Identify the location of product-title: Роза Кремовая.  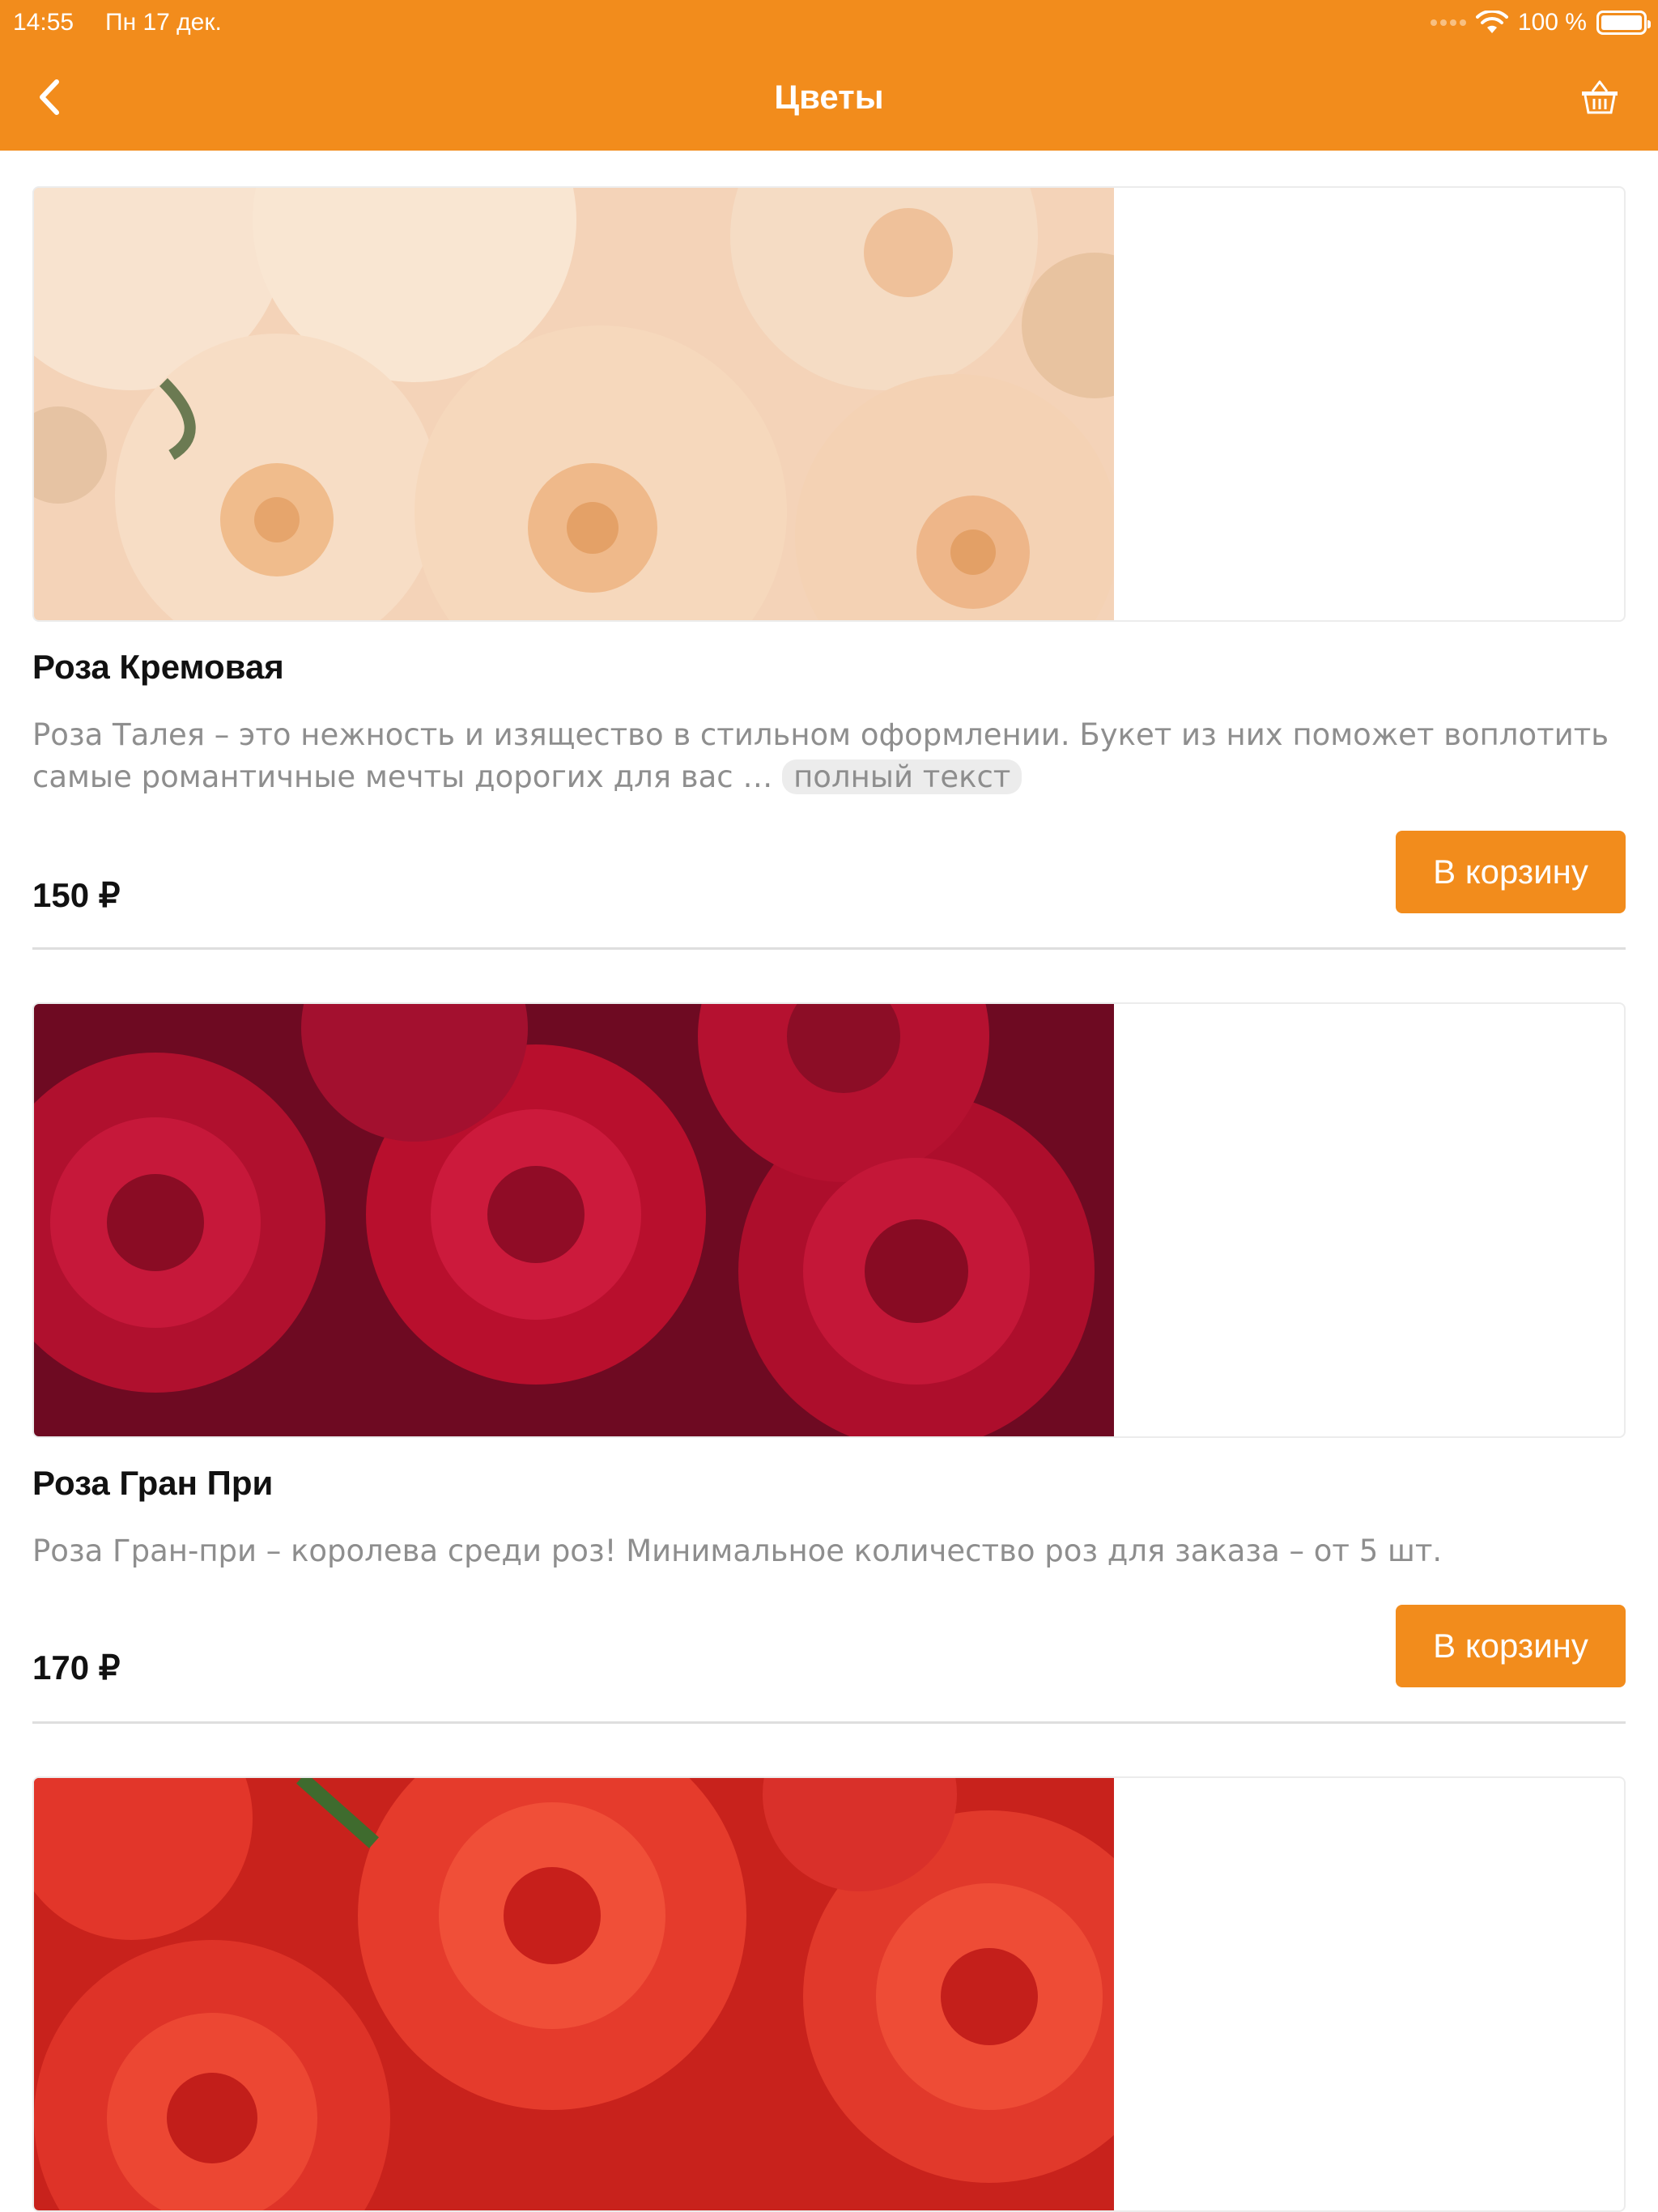
(158, 667).